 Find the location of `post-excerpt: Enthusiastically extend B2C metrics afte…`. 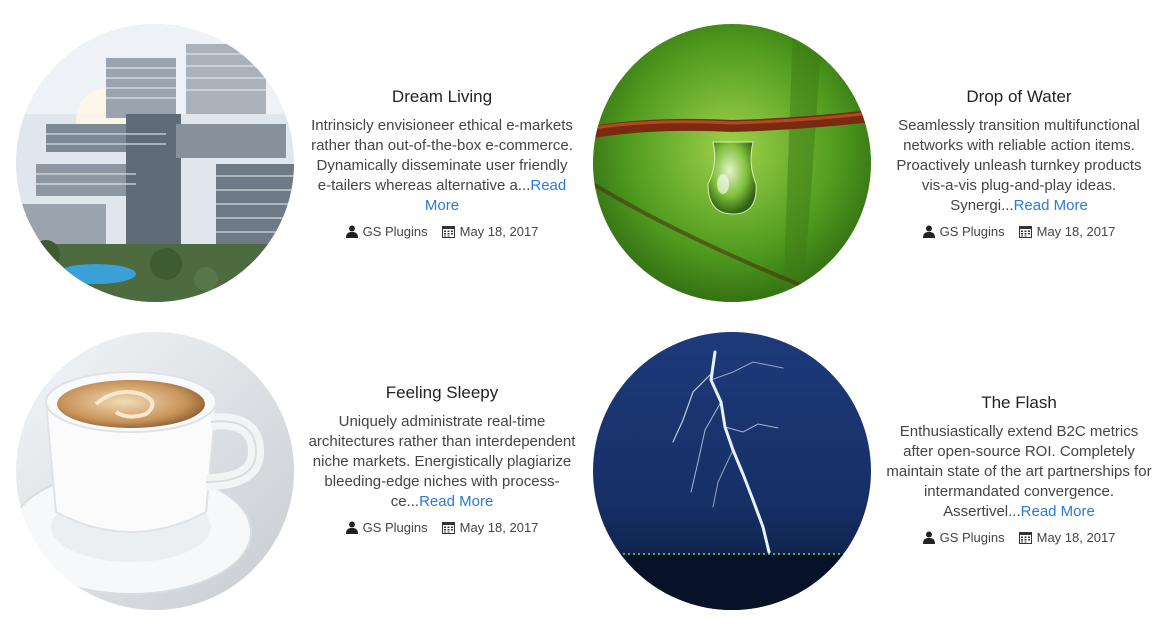

post-excerpt: Enthusiastically extend B2C metrics afte… is located at coordinates (1019, 472).